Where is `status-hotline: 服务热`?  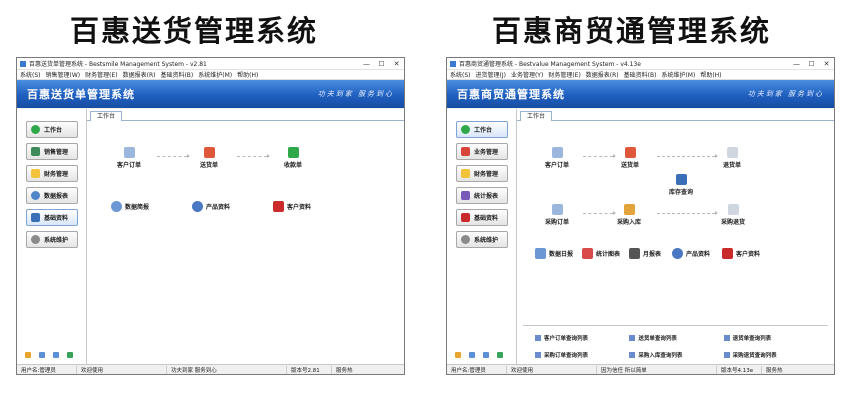
status-hotline: 服务热 is located at coordinates (344, 370).